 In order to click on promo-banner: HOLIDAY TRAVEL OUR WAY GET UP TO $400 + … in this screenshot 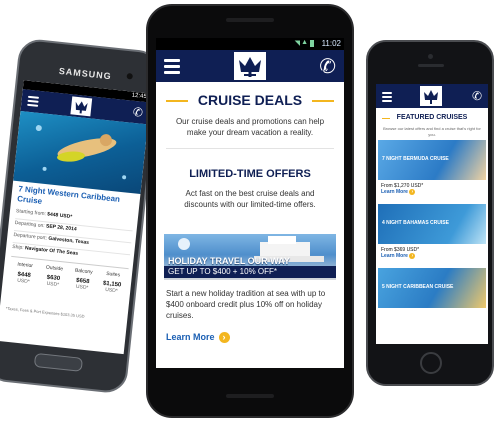, I will do `click(250, 257)`.